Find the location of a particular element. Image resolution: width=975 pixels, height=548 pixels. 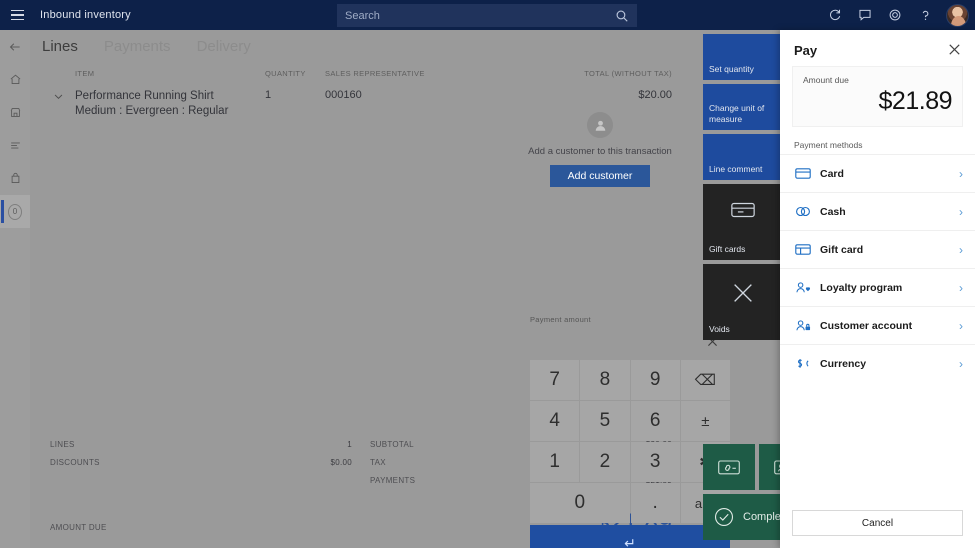

tile-label: Line comment is located at coordinates (736, 169).